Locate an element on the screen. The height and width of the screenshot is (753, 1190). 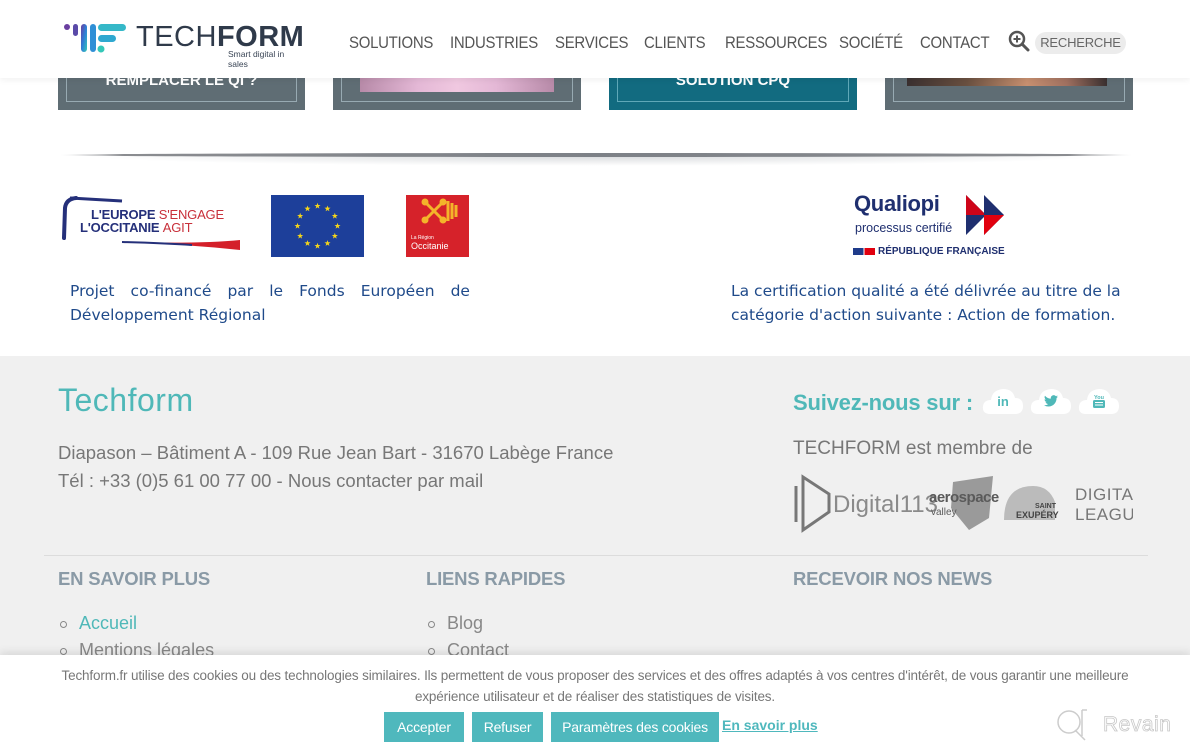
nav-industries: INDUSTRIES is located at coordinates (494, 43).